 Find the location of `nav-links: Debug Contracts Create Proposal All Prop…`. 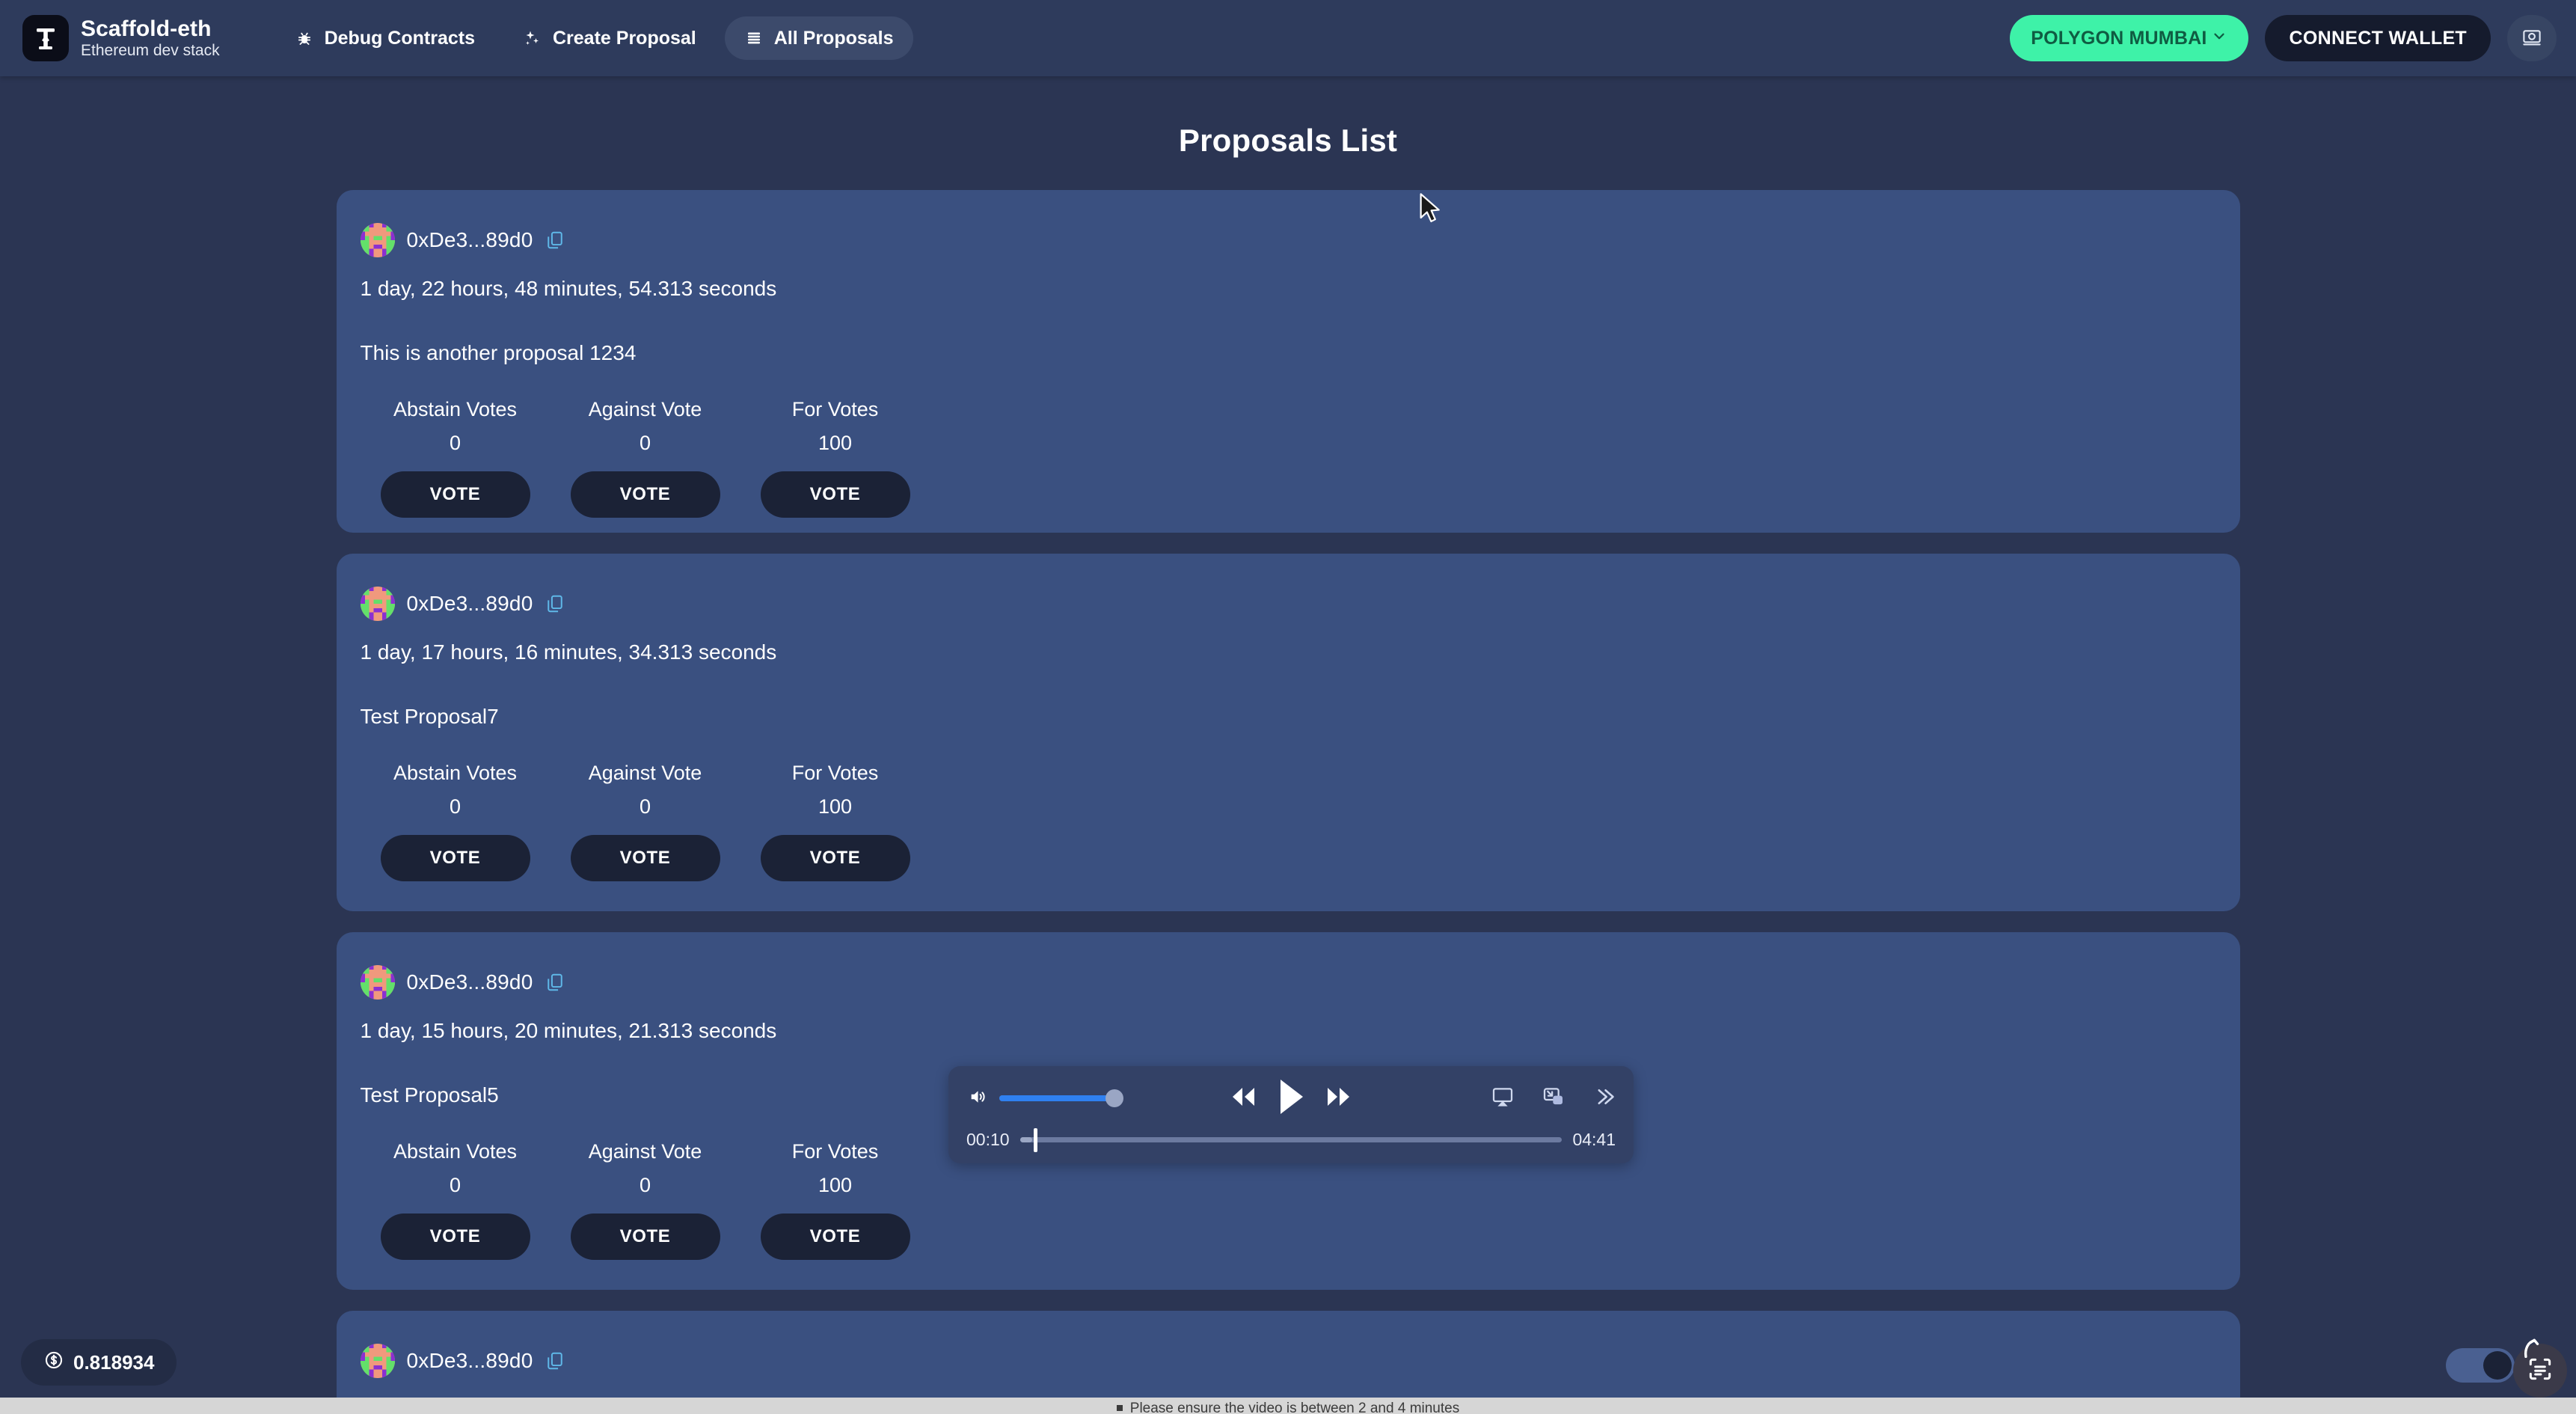

nav-links: Debug Contracts Create Proposal All Prop… is located at coordinates (594, 38).